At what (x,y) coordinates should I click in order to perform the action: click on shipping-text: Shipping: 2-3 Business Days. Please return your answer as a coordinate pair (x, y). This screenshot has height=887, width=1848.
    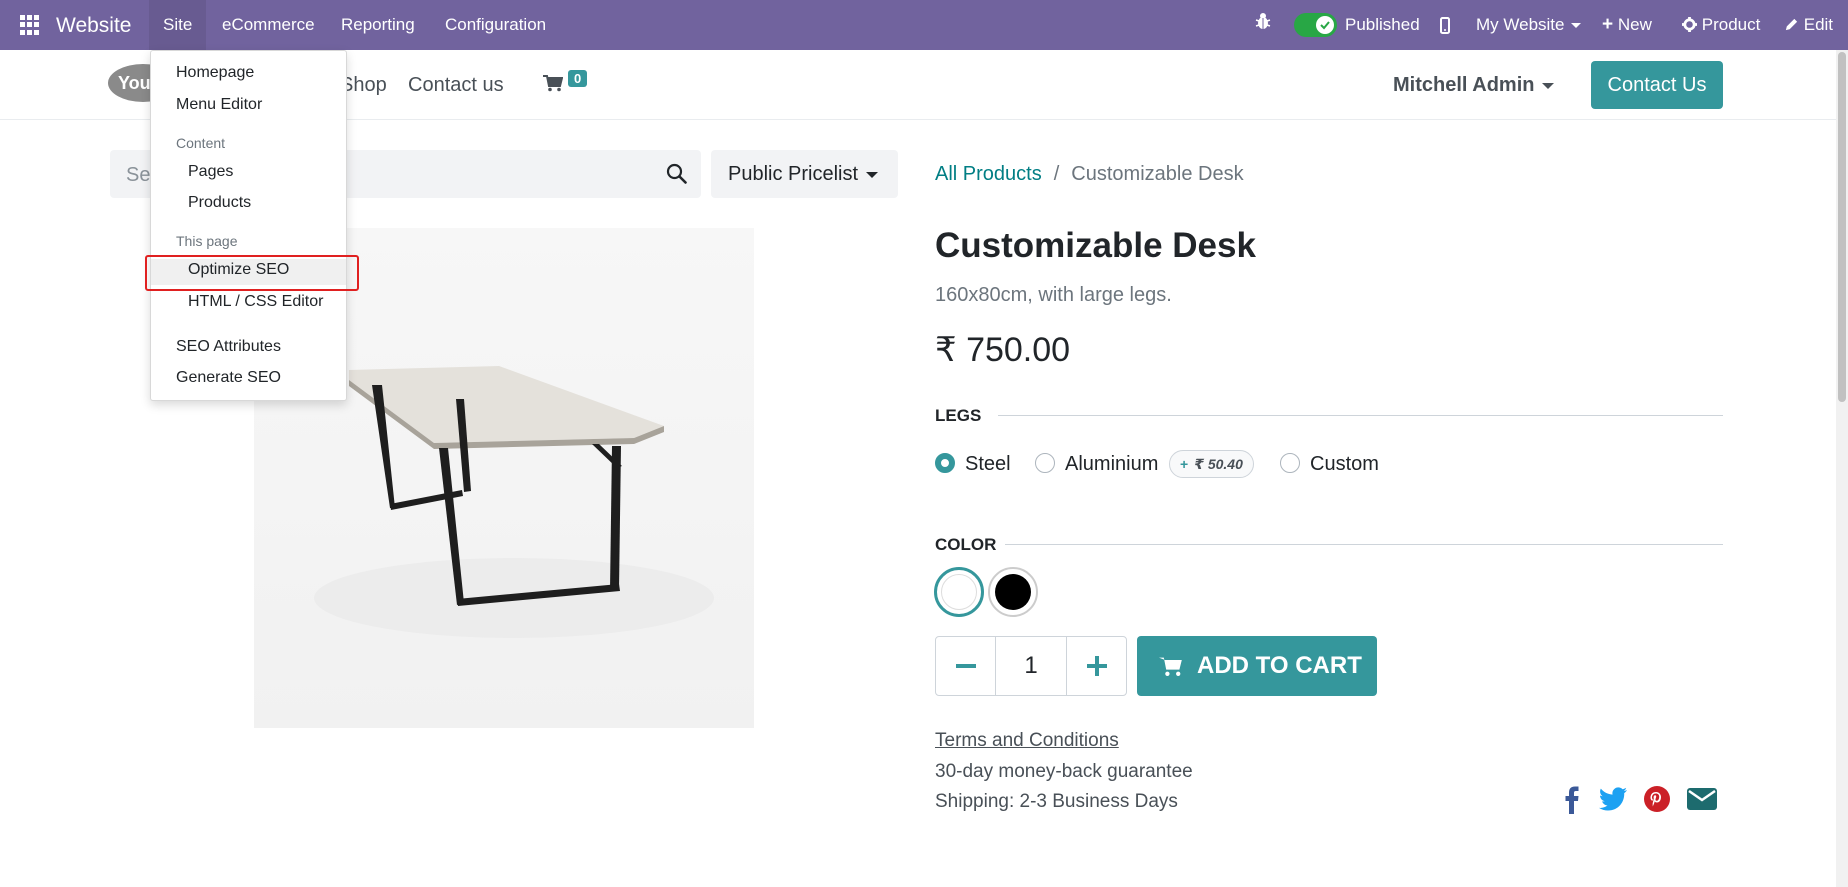
    Looking at the image, I should click on (1056, 801).